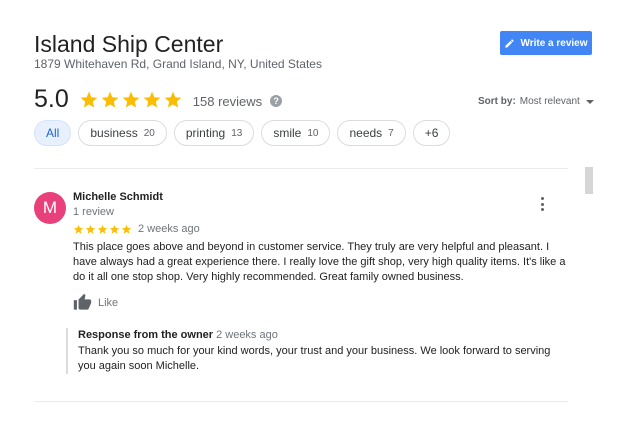 The image size is (624, 445). I want to click on sort-label: Sort by:, so click(497, 101).